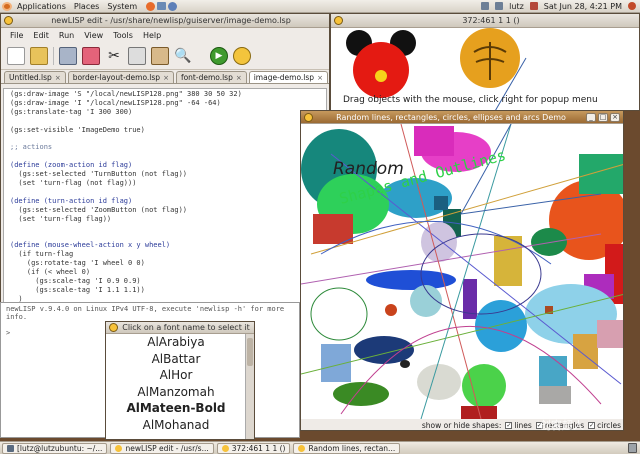 Image resolution: width=640 pixels, height=454 pixels. Describe the element at coordinates (122, 6) in the screenshot. I see `system-menu: System` at that location.